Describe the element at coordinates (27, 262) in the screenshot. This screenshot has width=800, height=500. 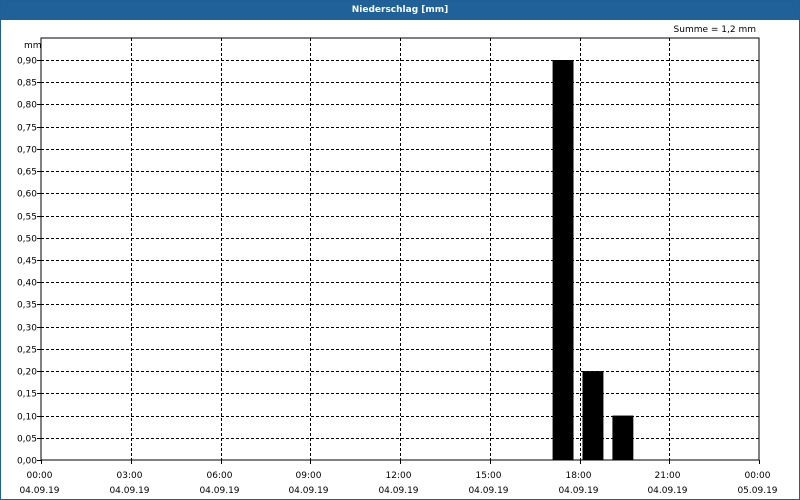
I see `y-tick-label: 0,45` at that location.